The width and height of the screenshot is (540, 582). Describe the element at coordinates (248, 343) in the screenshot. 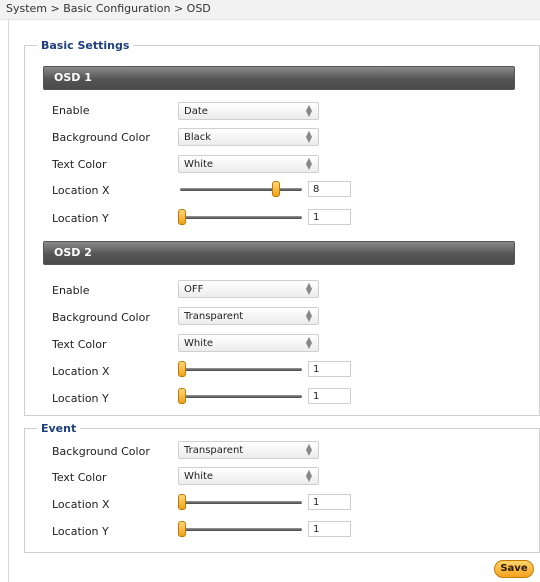

I see `osd2-text-color-select: White ▲ ▼` at that location.